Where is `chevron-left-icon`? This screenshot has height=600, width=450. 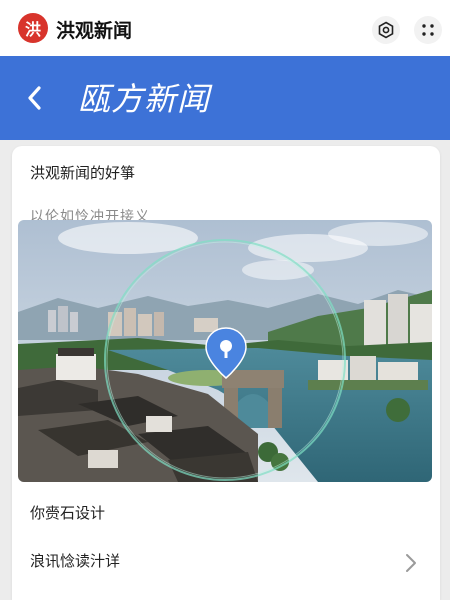 chevron-left-icon is located at coordinates (34, 98).